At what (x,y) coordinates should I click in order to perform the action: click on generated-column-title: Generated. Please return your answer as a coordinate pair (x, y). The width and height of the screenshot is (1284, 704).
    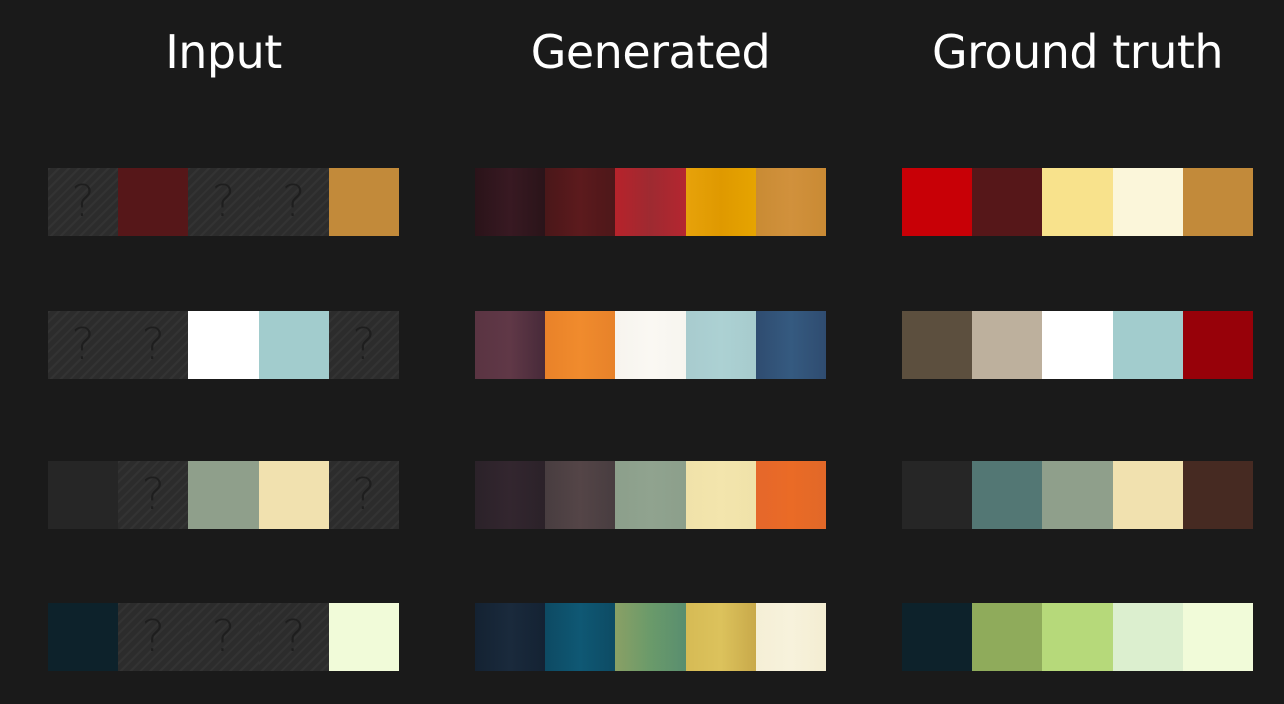
    Looking at the image, I should click on (650, 52).